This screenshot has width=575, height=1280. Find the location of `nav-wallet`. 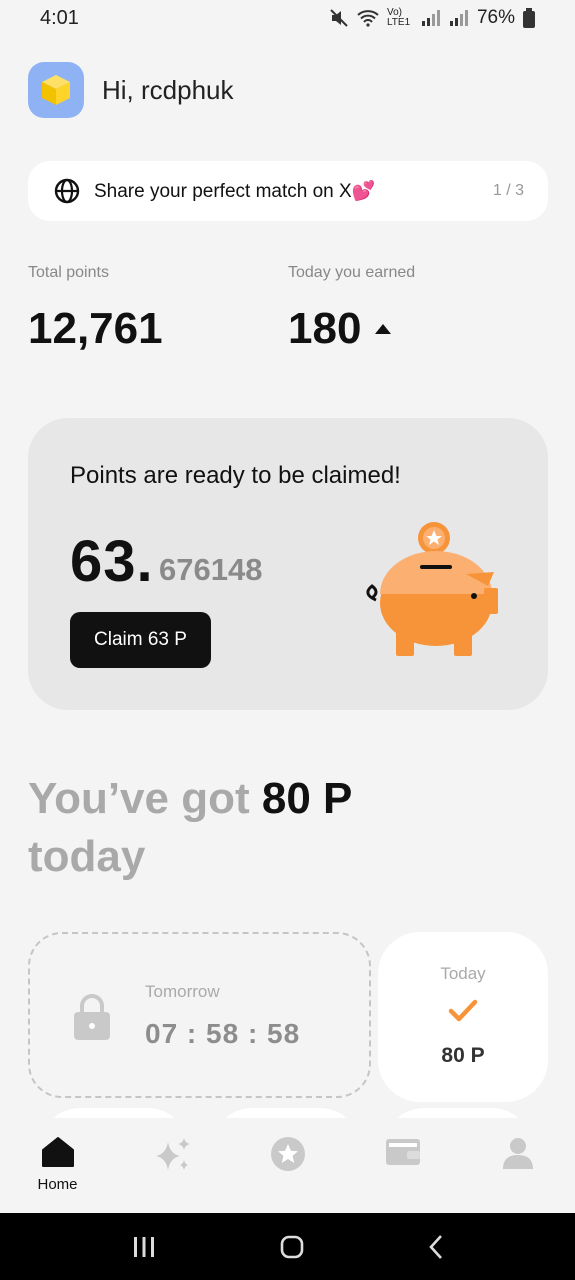

nav-wallet is located at coordinates (403, 1151).